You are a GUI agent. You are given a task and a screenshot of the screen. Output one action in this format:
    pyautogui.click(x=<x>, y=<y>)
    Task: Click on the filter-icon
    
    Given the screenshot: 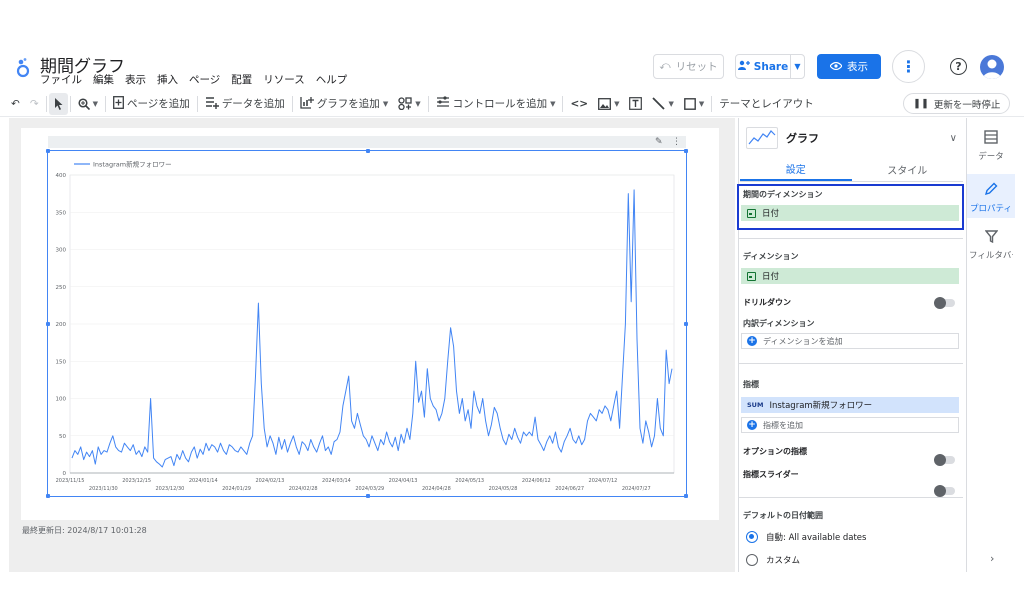 What is the action you would take?
    pyautogui.click(x=991, y=238)
    